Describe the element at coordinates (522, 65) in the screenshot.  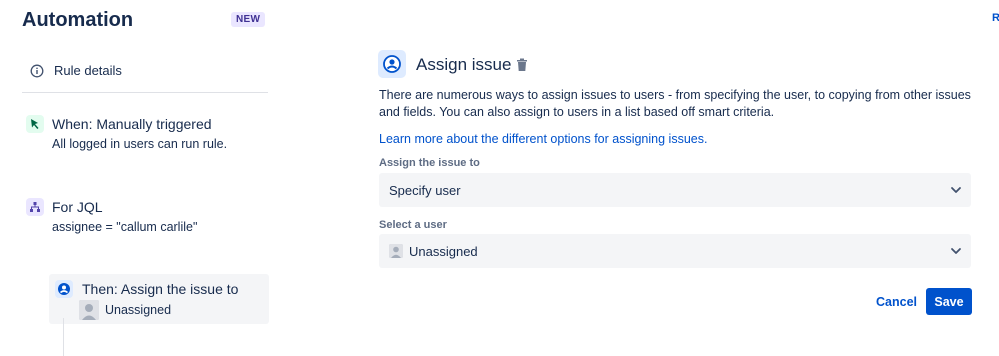
I see `trash-icon` at that location.